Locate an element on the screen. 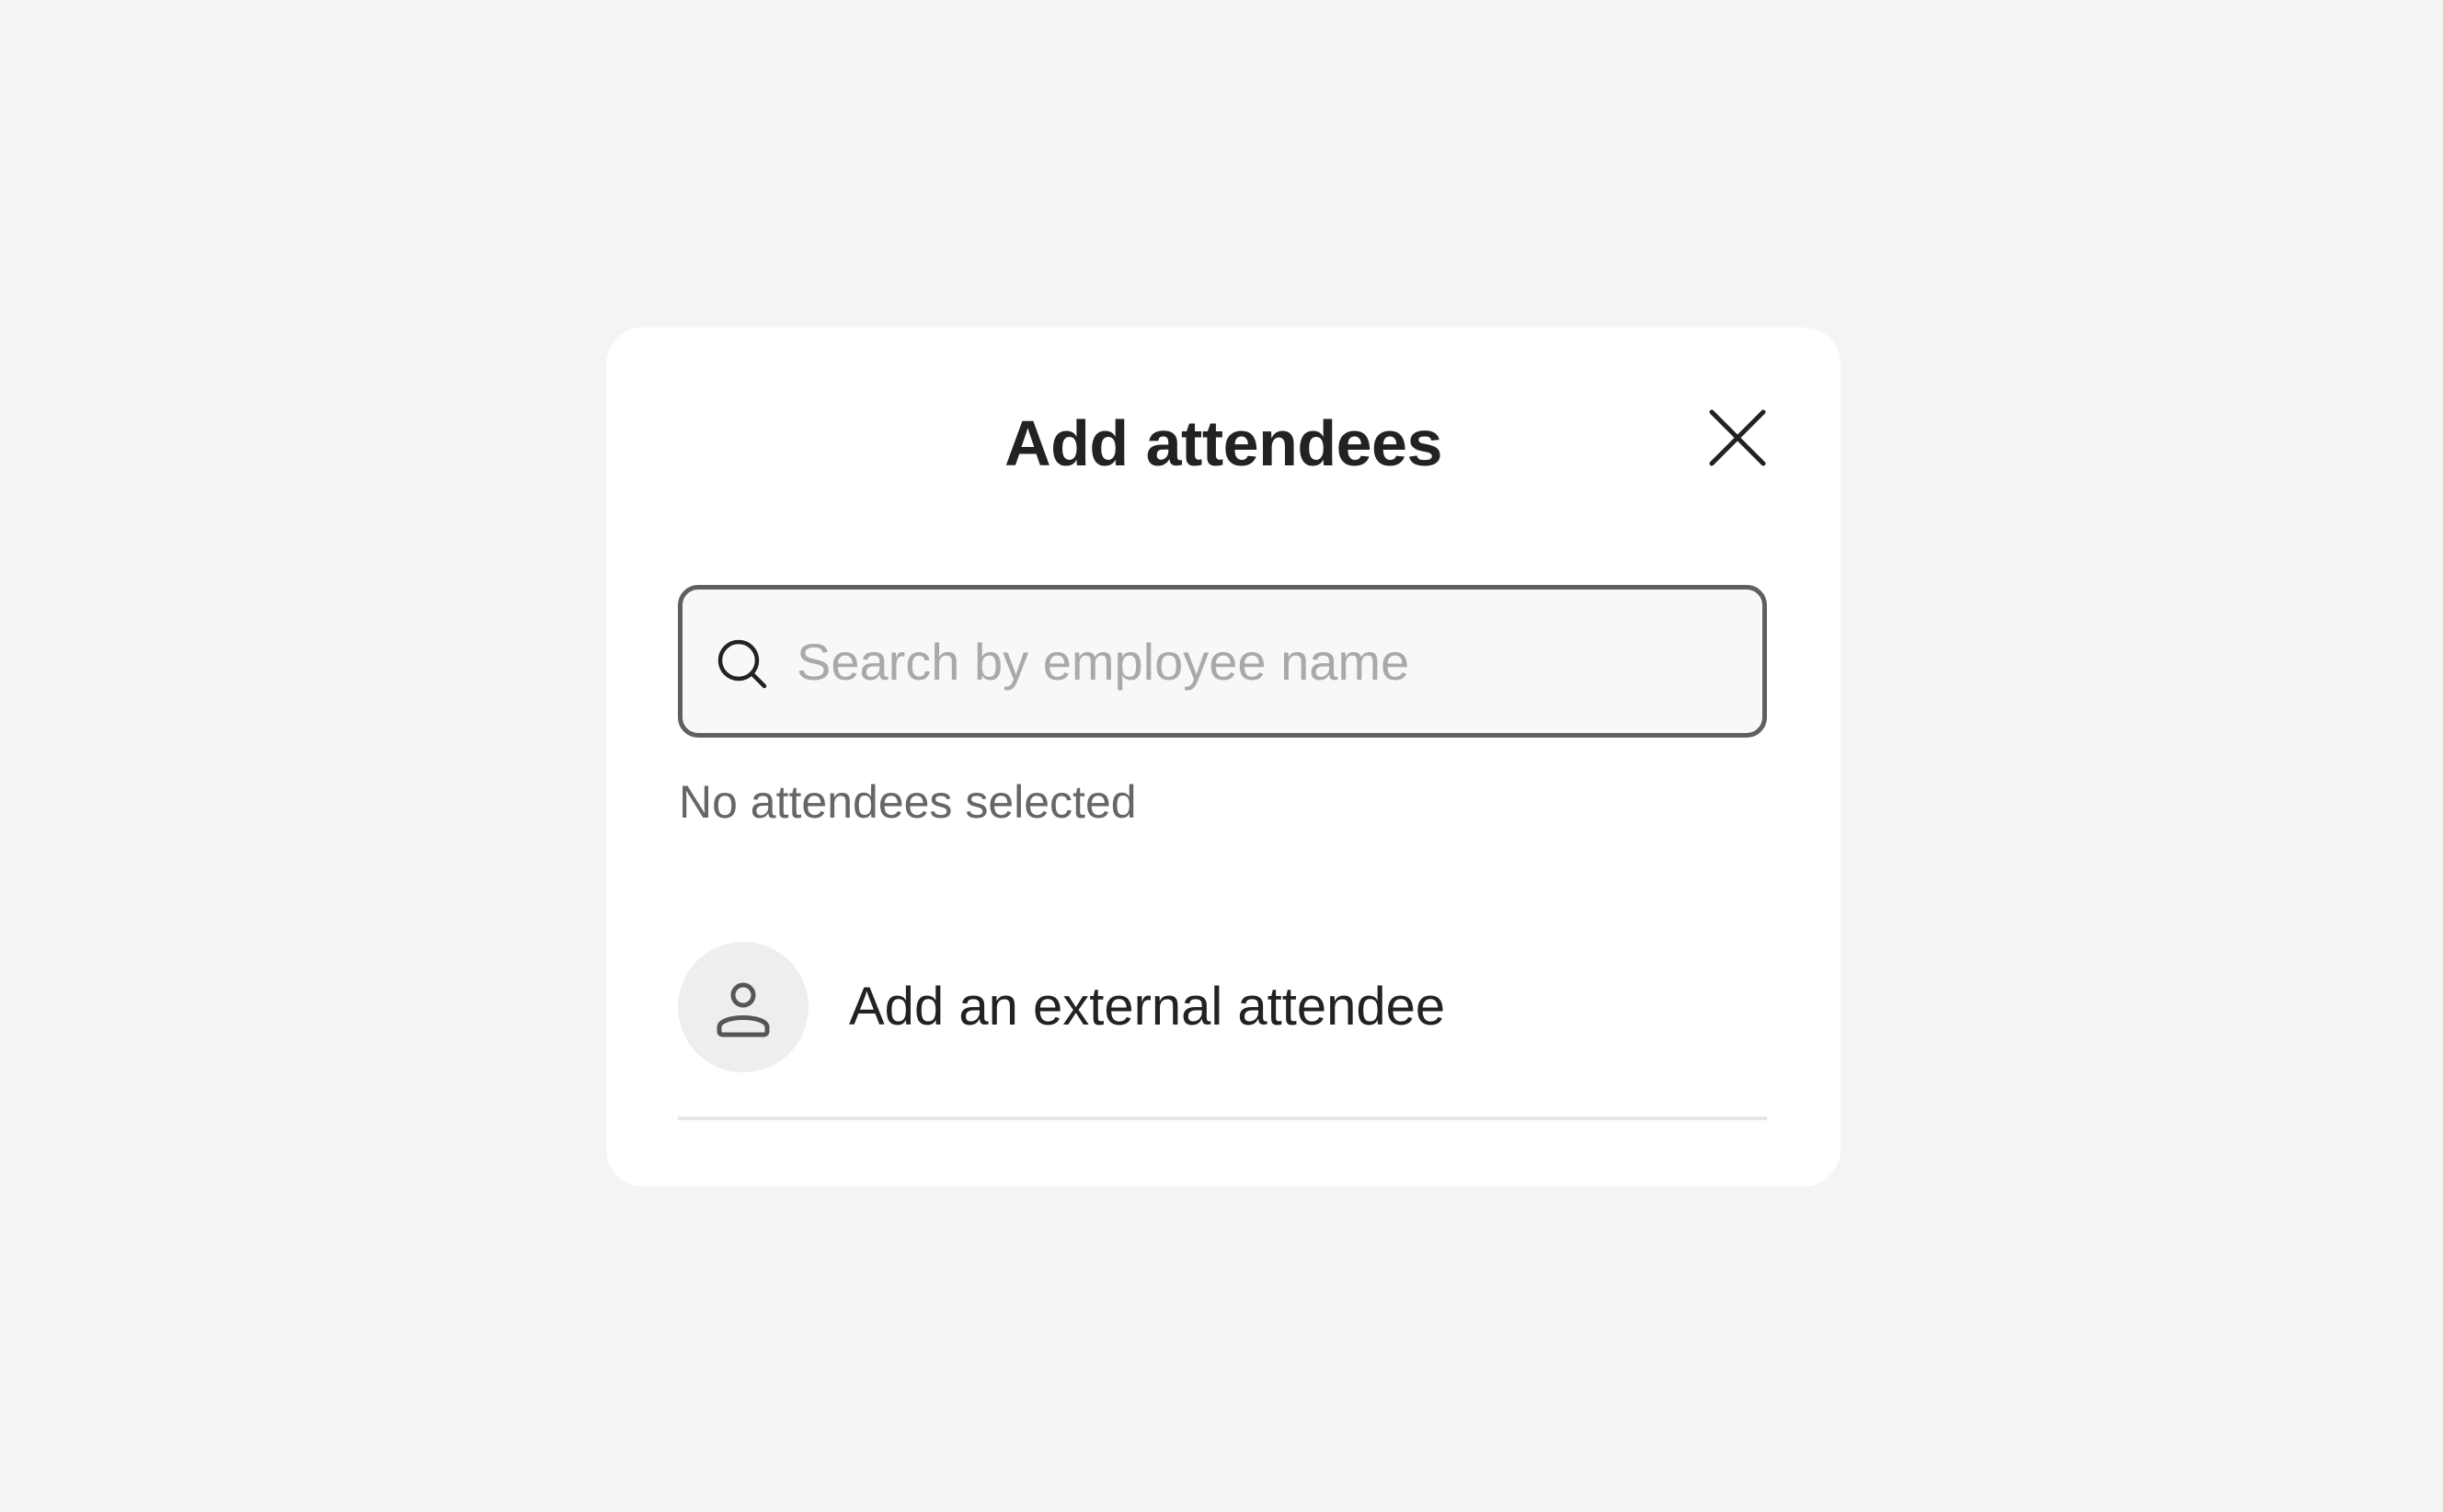  avatar is located at coordinates (743, 1007).